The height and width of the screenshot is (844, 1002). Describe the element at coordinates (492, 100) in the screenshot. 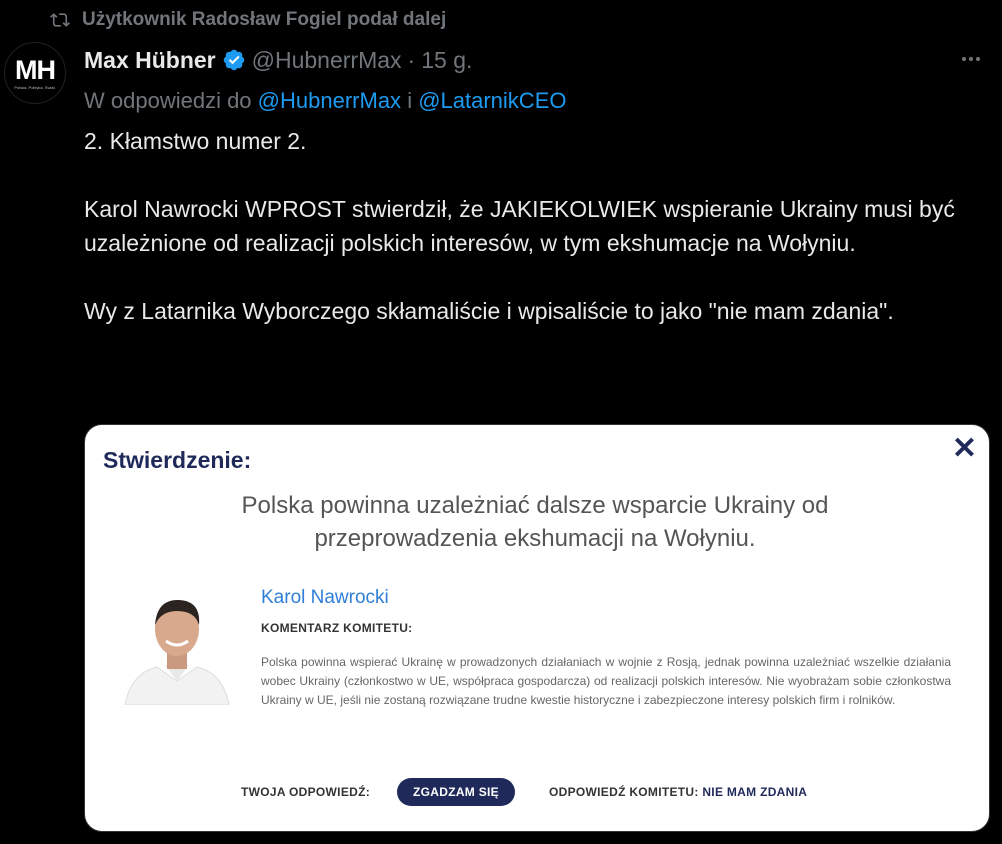

I see `reply-user-link-2: @LatarnikCEO` at that location.